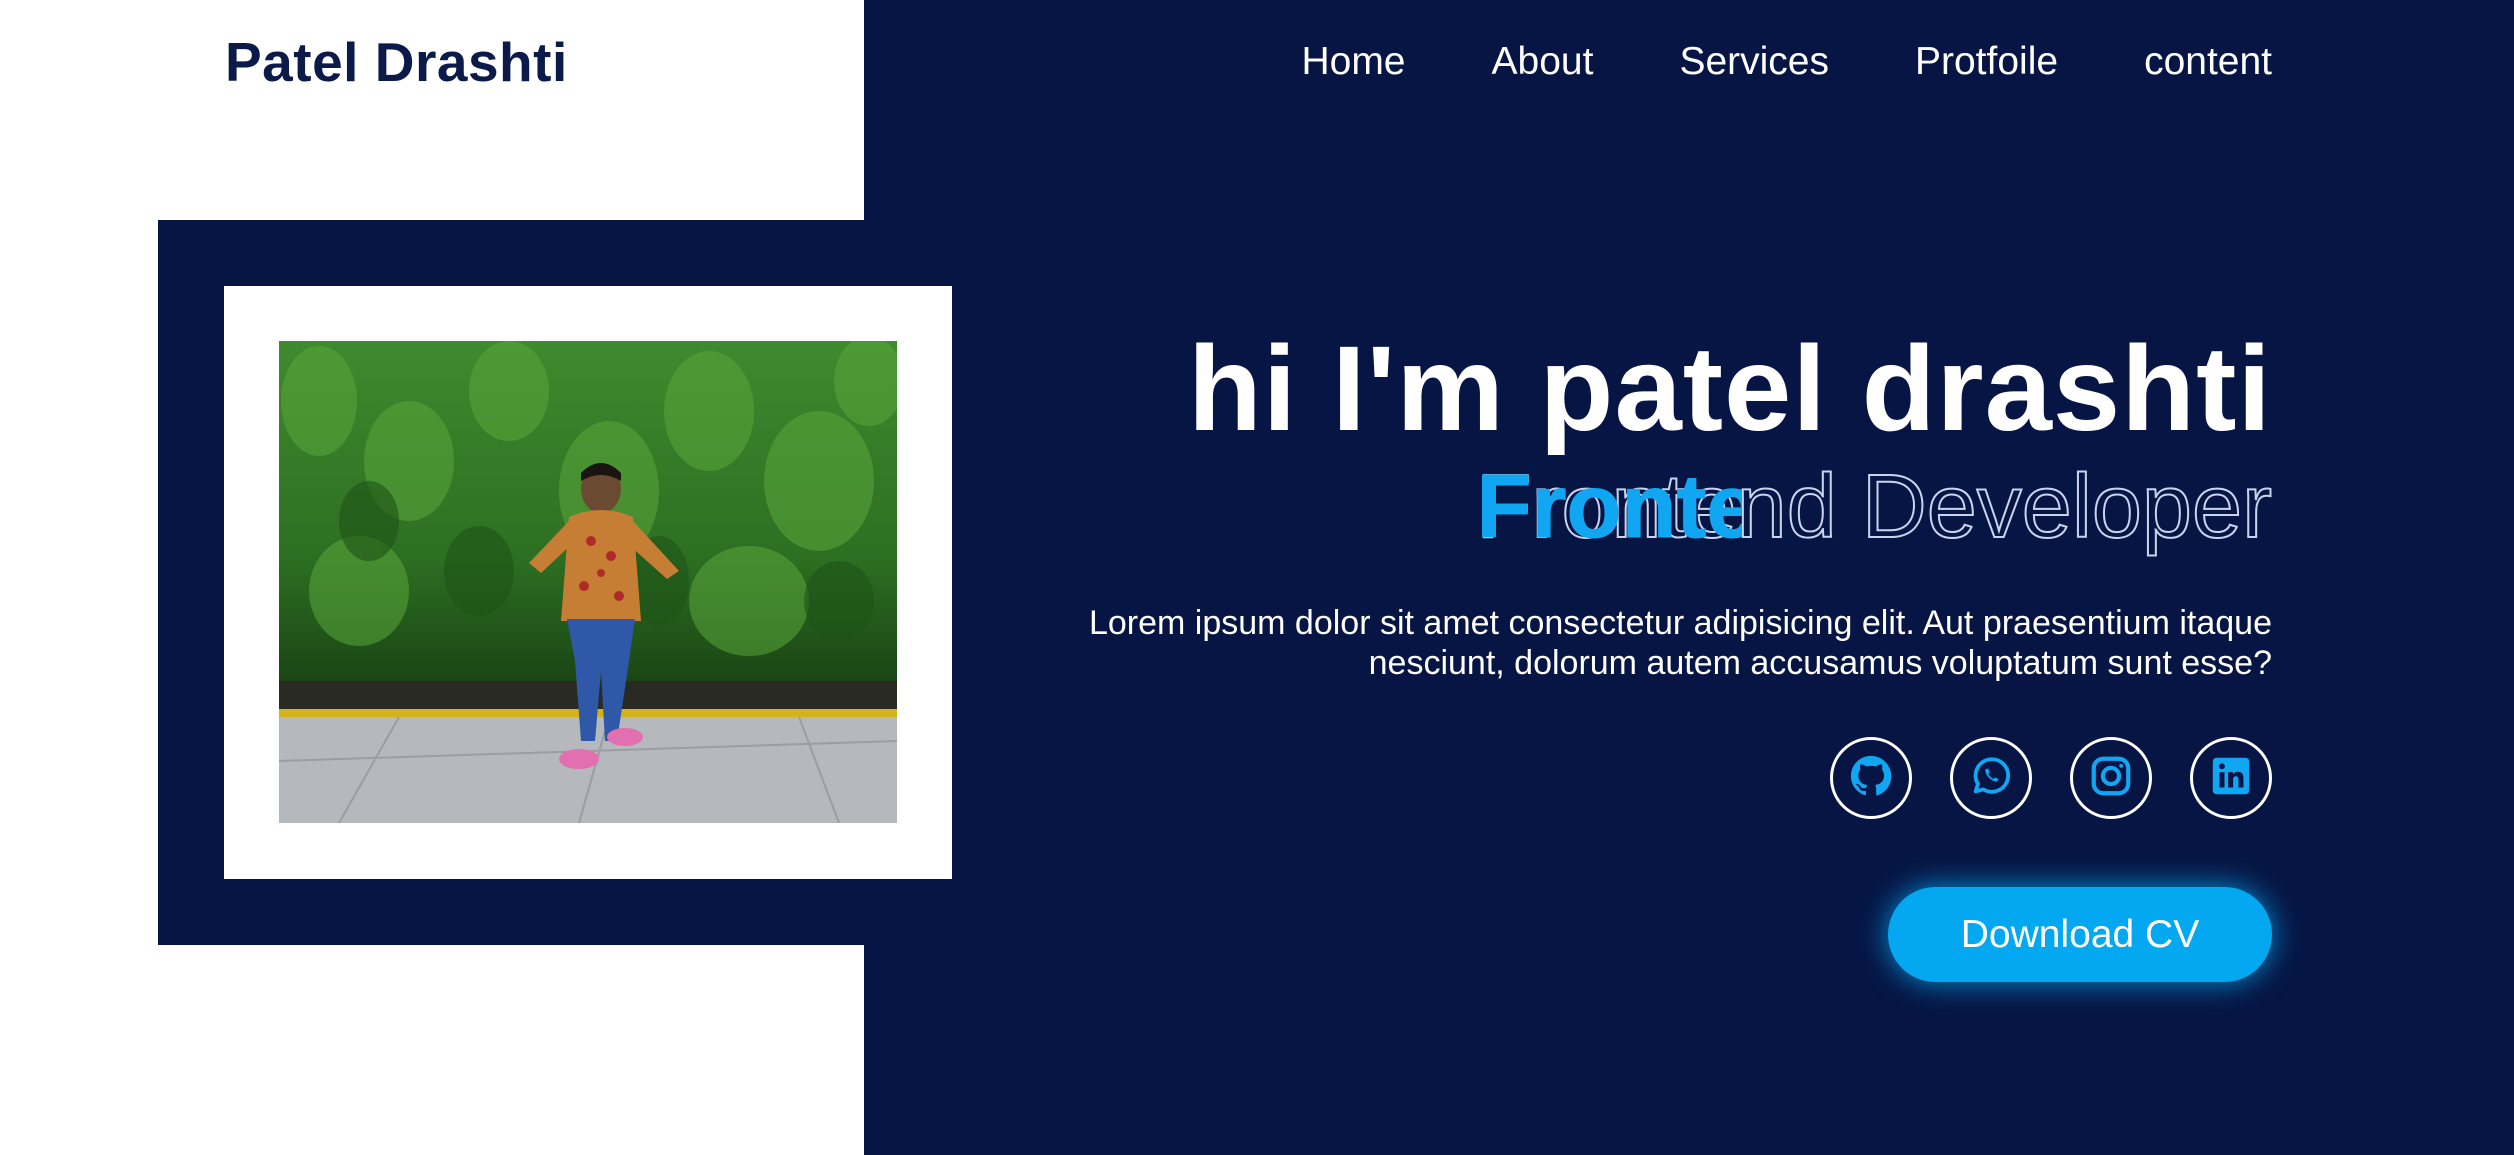 This screenshot has height=1155, width=2514. I want to click on whatsapp-link, so click(1991, 778).